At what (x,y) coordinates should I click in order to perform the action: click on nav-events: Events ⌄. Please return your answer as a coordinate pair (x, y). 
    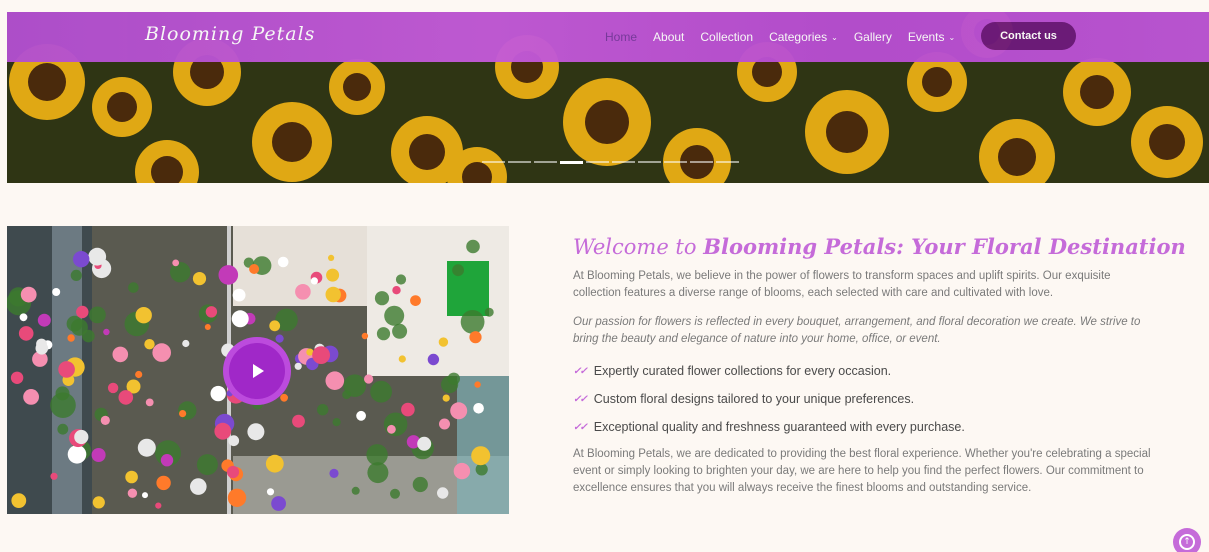
    Looking at the image, I should click on (931, 37).